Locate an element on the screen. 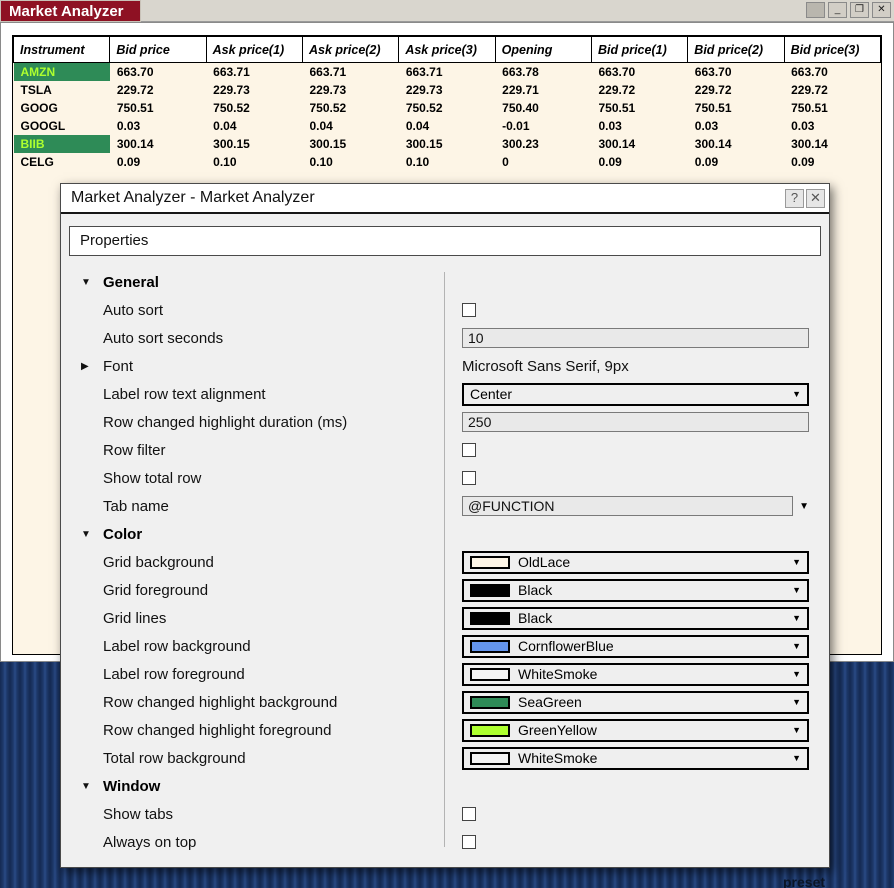 Image resolution: width=894 pixels, height=888 pixels. column-header: Bid price(3) is located at coordinates (832, 49).